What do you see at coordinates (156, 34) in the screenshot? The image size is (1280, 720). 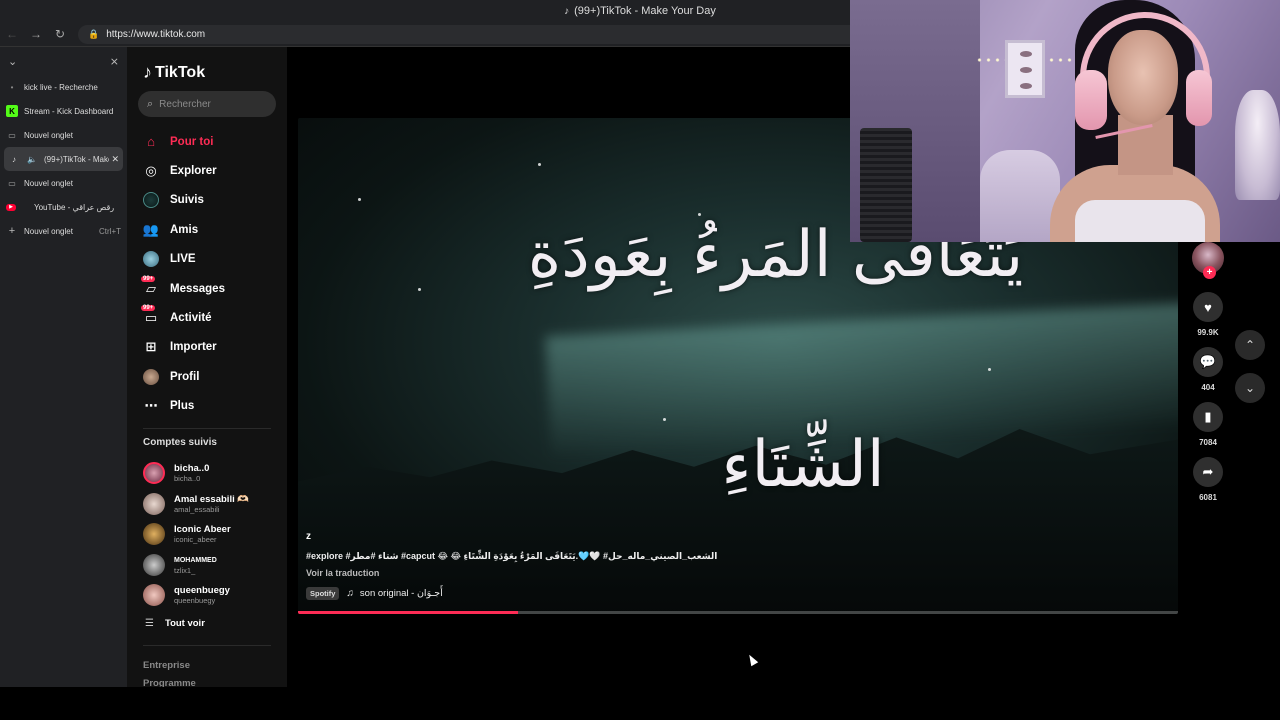 I see `url-text: https://www.tiktok.com` at bounding box center [156, 34].